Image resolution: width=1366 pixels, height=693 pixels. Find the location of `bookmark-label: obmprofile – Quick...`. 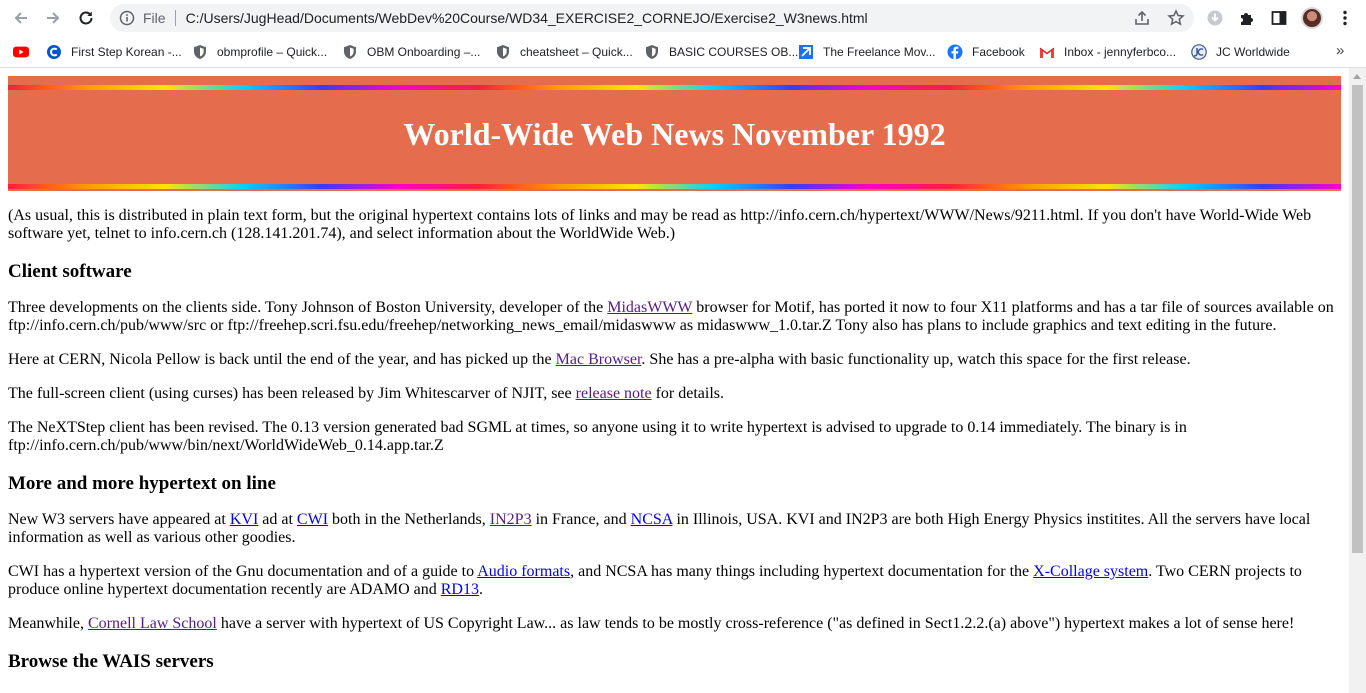

bookmark-label: obmprofile – Quick... is located at coordinates (272, 52).